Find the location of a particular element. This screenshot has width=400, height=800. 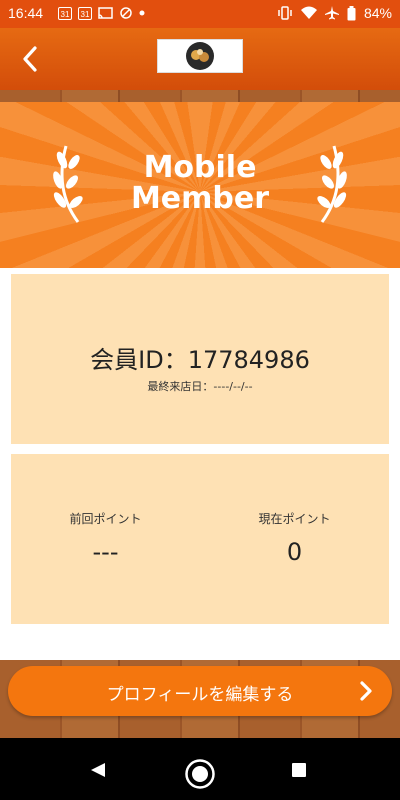

shop-logo is located at coordinates (200, 56).